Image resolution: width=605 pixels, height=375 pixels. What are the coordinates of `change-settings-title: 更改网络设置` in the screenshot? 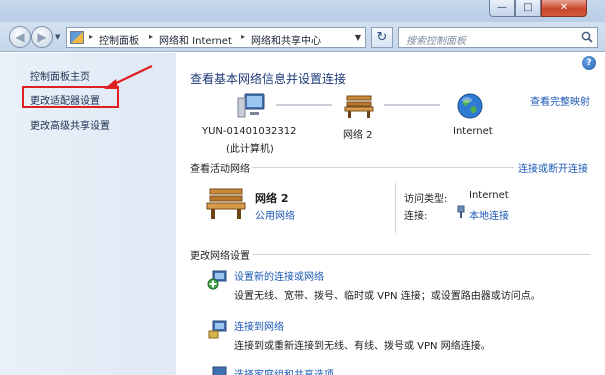 It's located at (220, 256).